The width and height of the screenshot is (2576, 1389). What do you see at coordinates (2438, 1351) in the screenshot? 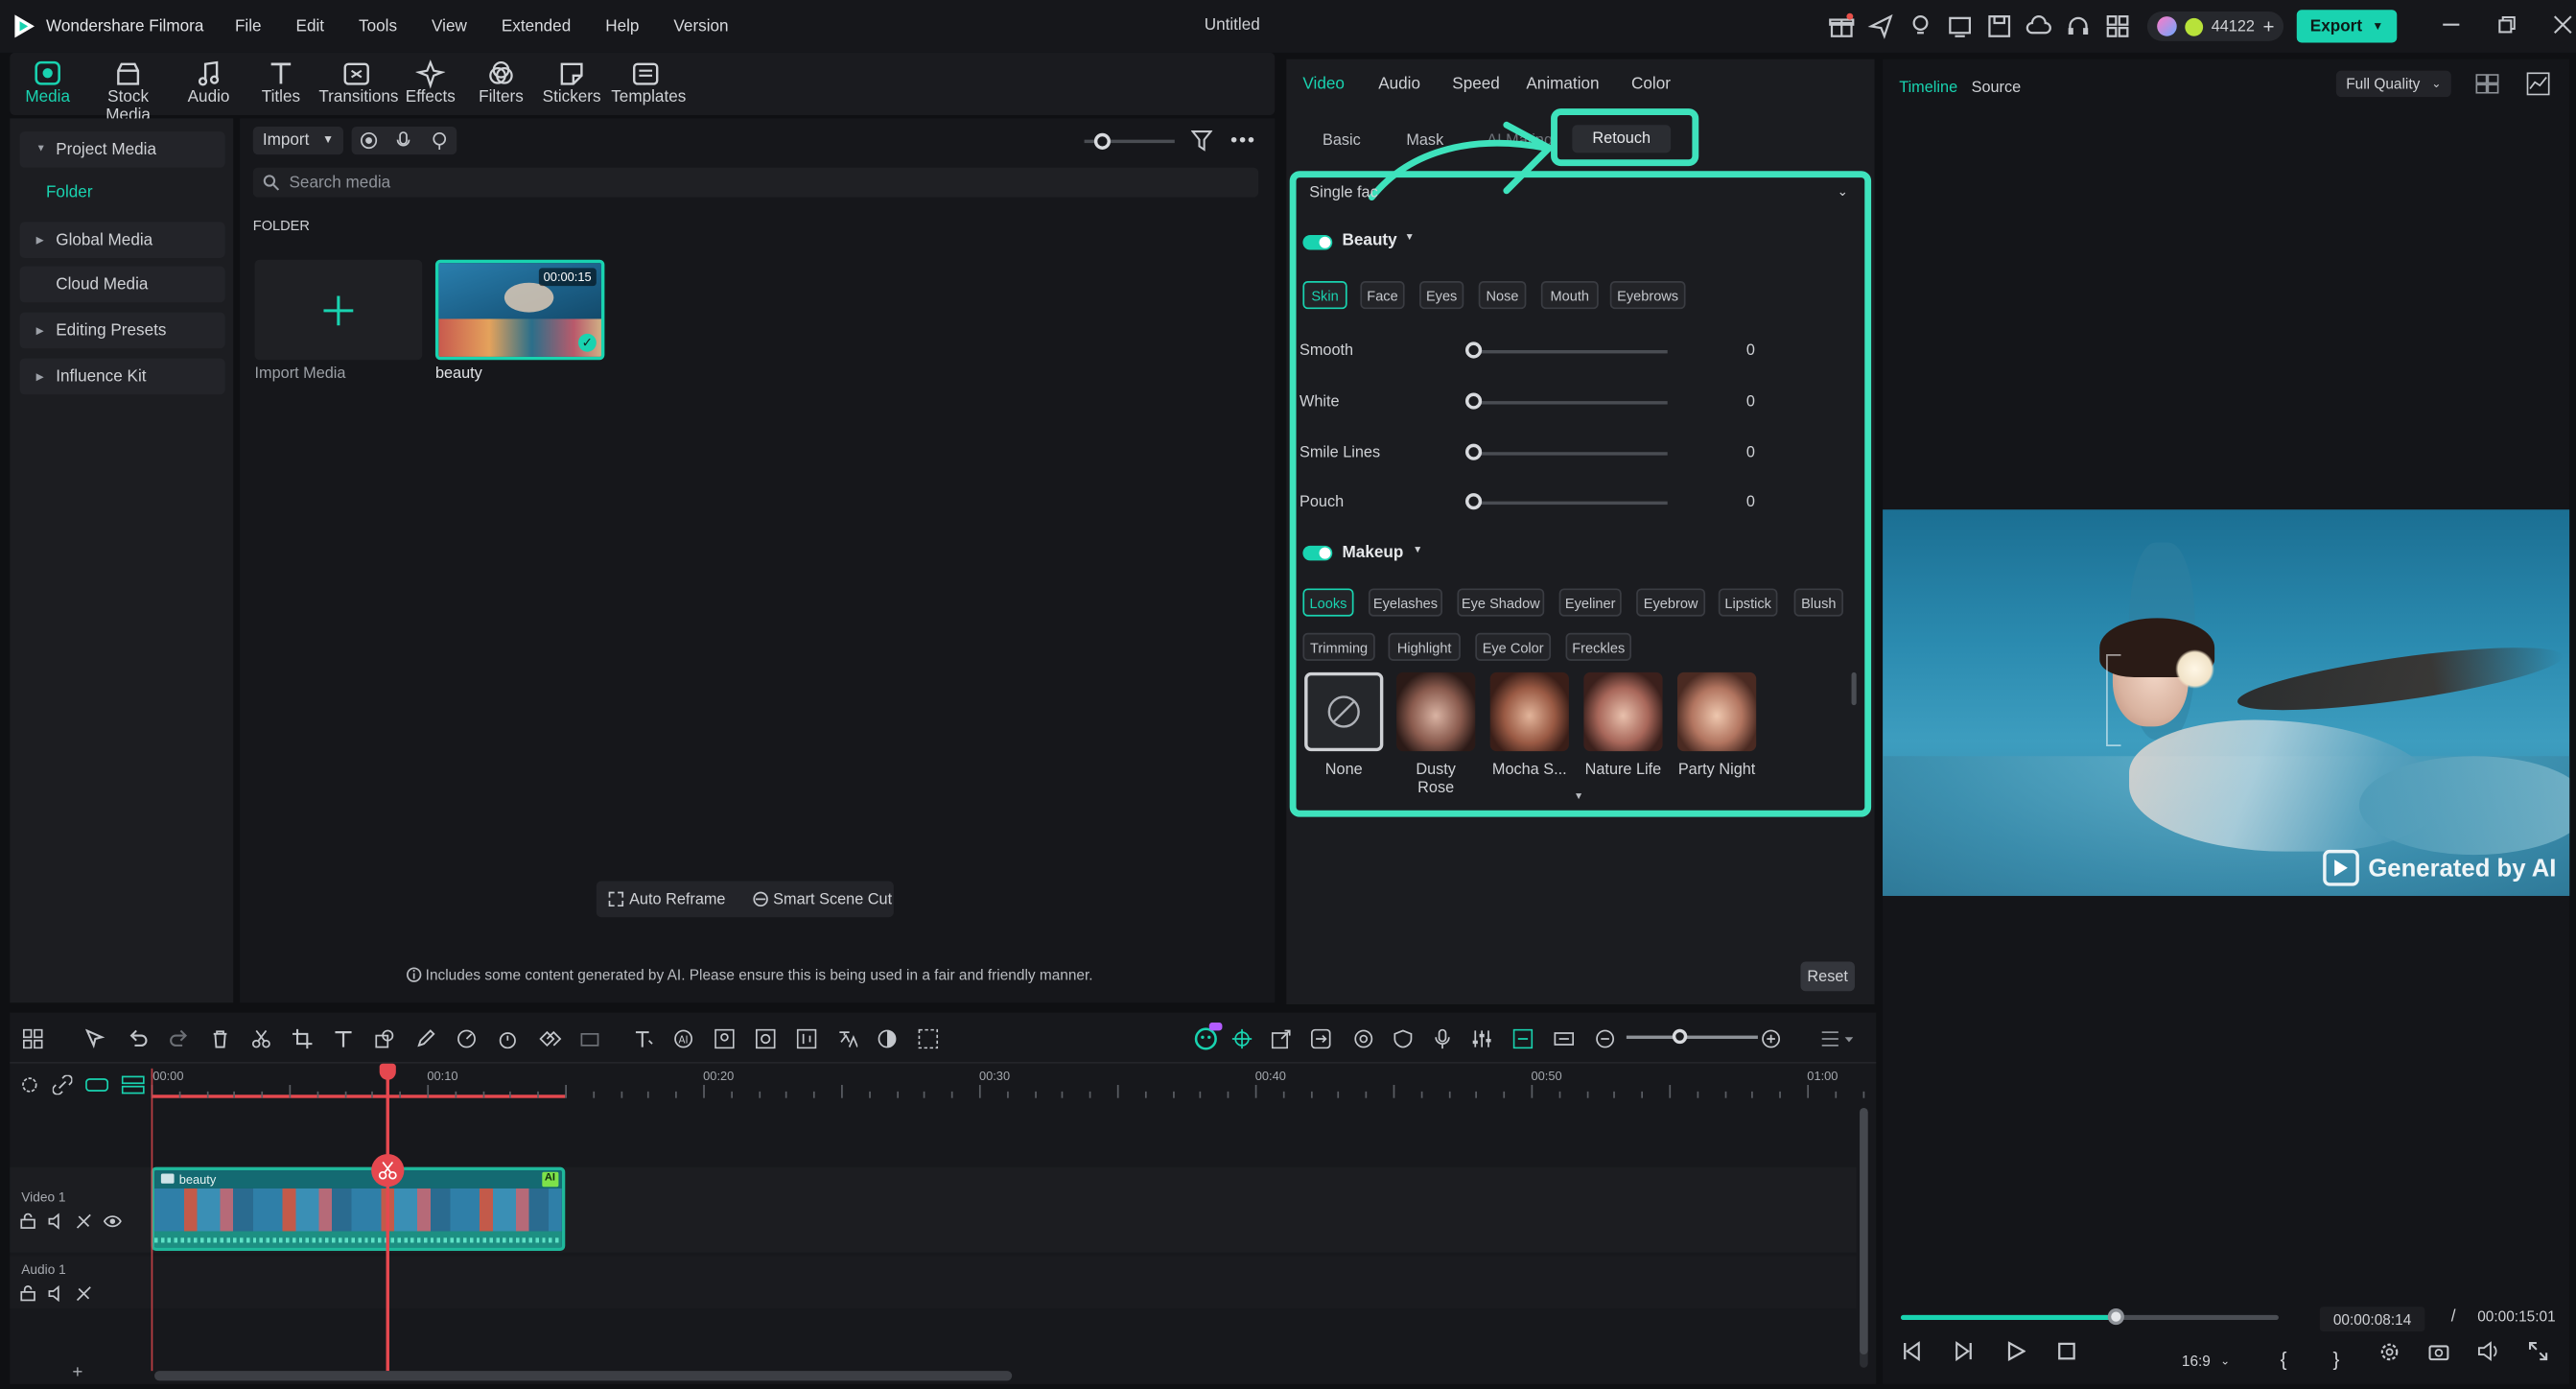
I see `snapshot-icon` at bounding box center [2438, 1351].